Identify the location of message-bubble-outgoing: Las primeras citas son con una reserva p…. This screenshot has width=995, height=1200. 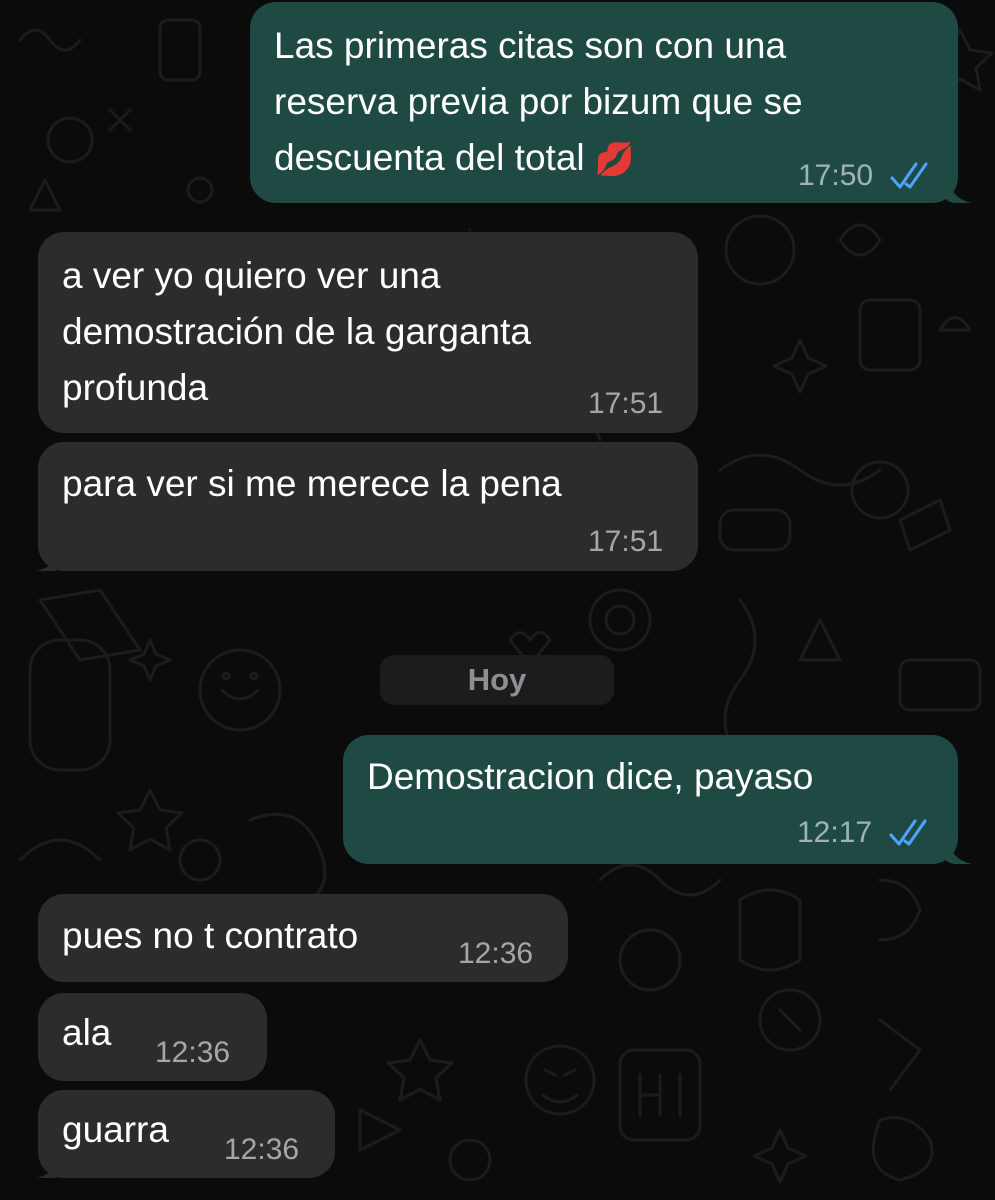
(604, 102).